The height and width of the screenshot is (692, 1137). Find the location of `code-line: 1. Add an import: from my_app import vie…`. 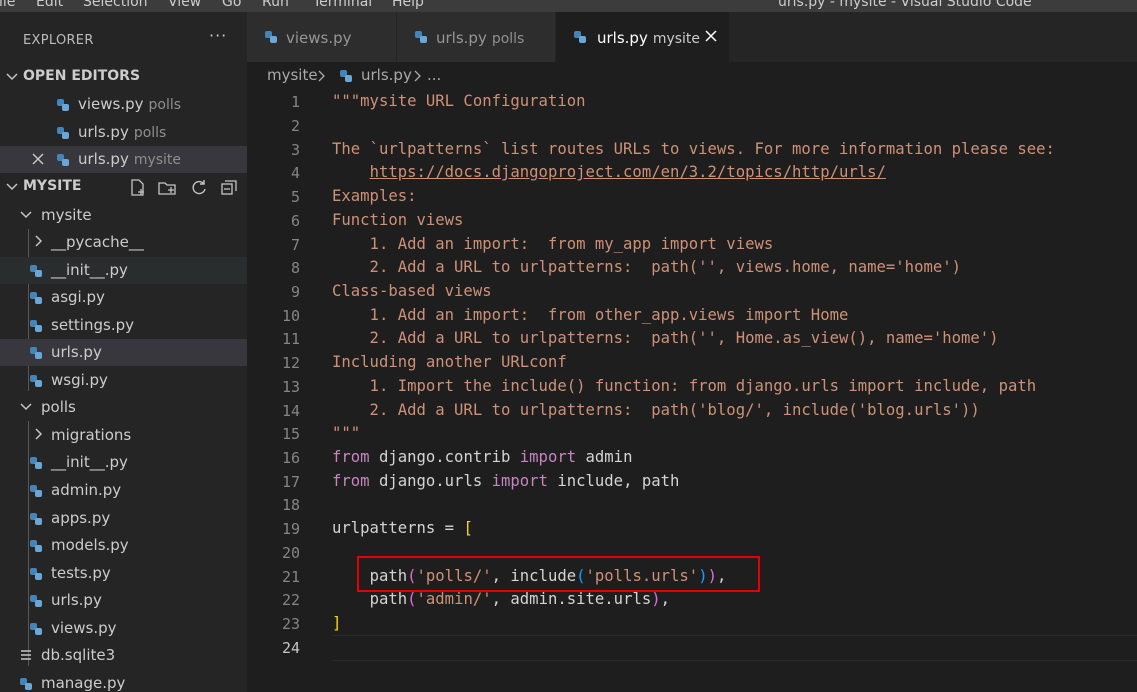

code-line: 1. Add an import: from my_app import vie… is located at coordinates (553, 244).